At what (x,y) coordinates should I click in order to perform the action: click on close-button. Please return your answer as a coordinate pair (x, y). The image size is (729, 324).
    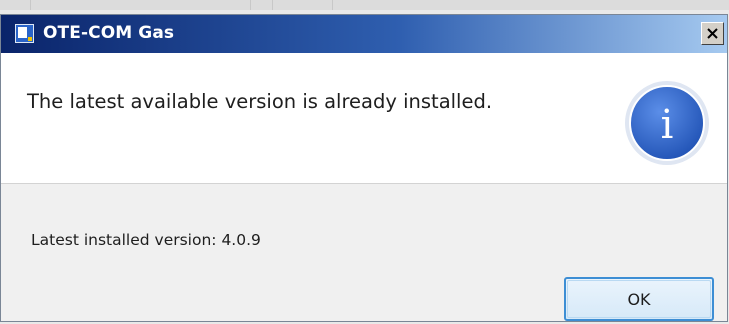
    Looking at the image, I should click on (712, 33).